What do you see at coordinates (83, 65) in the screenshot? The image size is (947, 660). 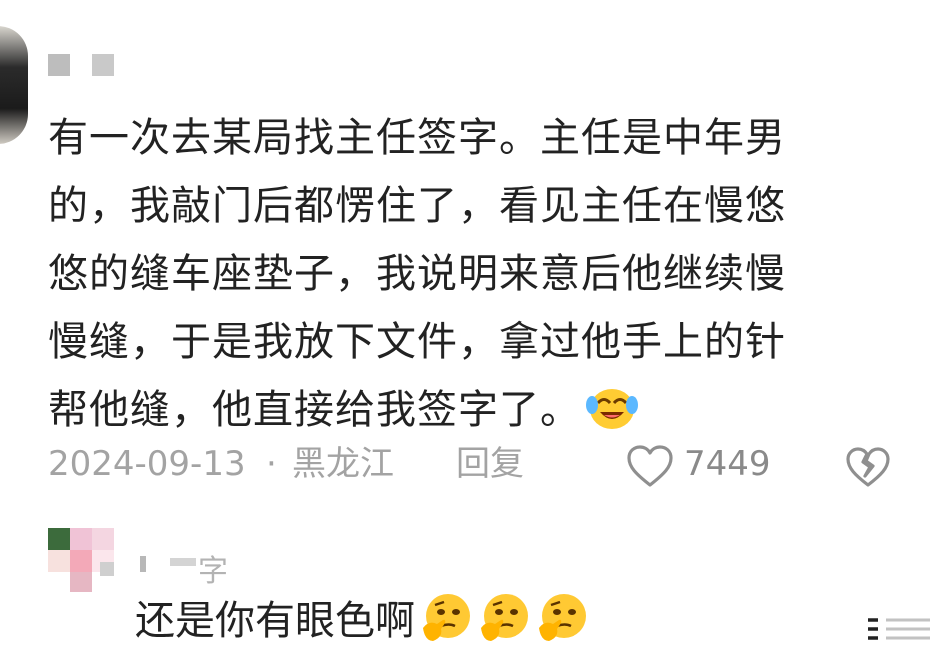 I see `commenter-username-pixelated` at bounding box center [83, 65].